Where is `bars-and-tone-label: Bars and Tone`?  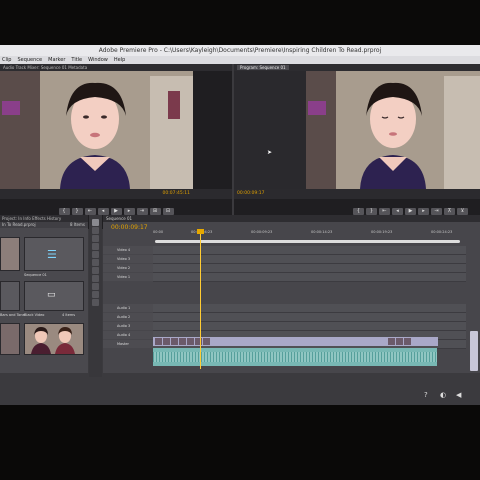
bars-and-tone-label: Bars and Tone is located at coordinates (12, 315).